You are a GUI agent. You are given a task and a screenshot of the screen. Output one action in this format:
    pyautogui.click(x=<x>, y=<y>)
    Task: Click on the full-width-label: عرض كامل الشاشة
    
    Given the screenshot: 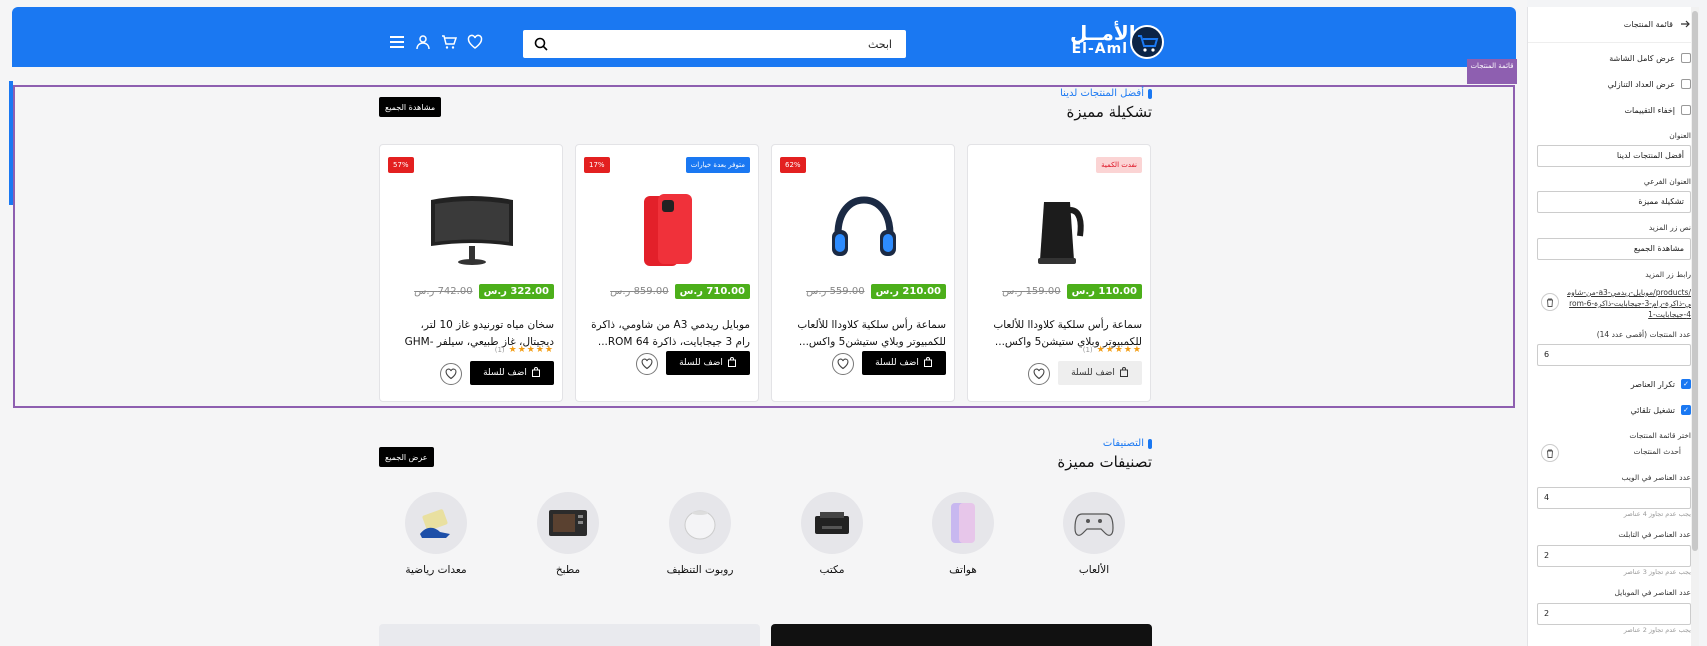 What is the action you would take?
    pyautogui.click(x=1642, y=58)
    